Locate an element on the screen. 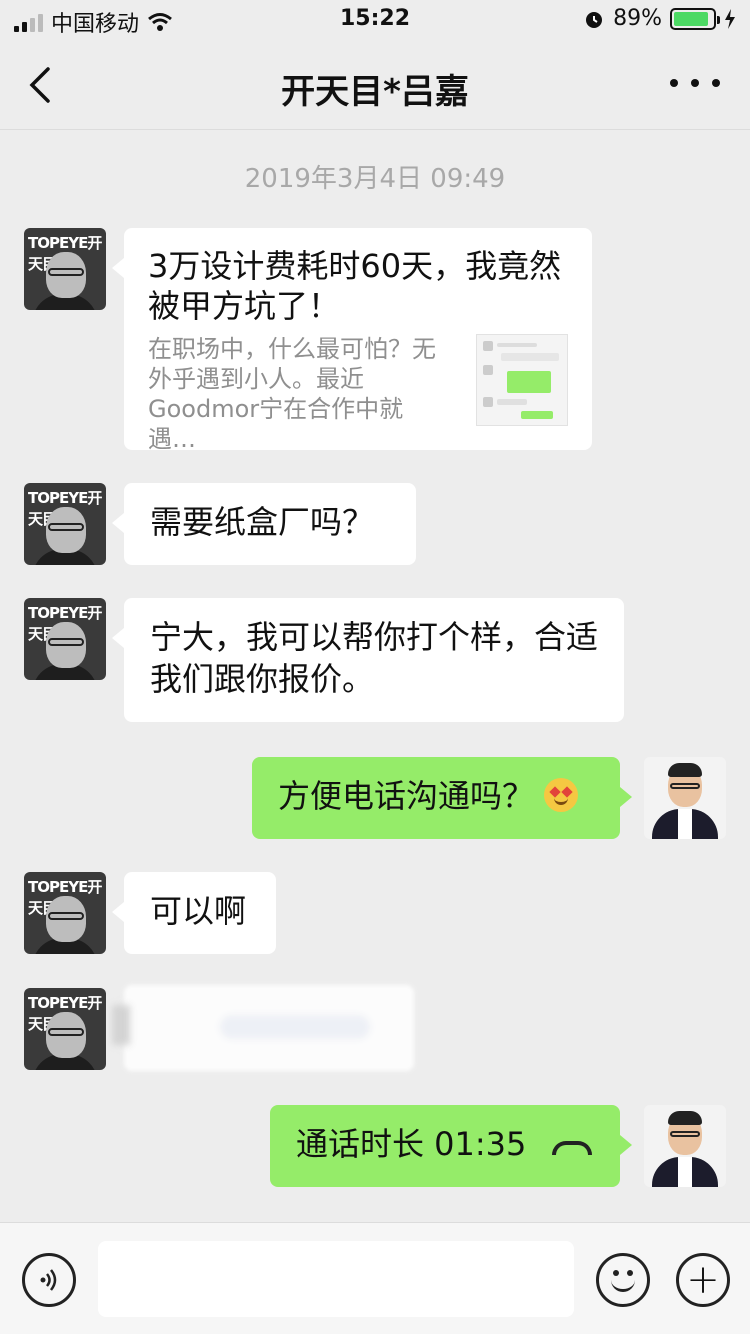  nav-bar: 开天目*吕嘉 is located at coordinates (375, 85).